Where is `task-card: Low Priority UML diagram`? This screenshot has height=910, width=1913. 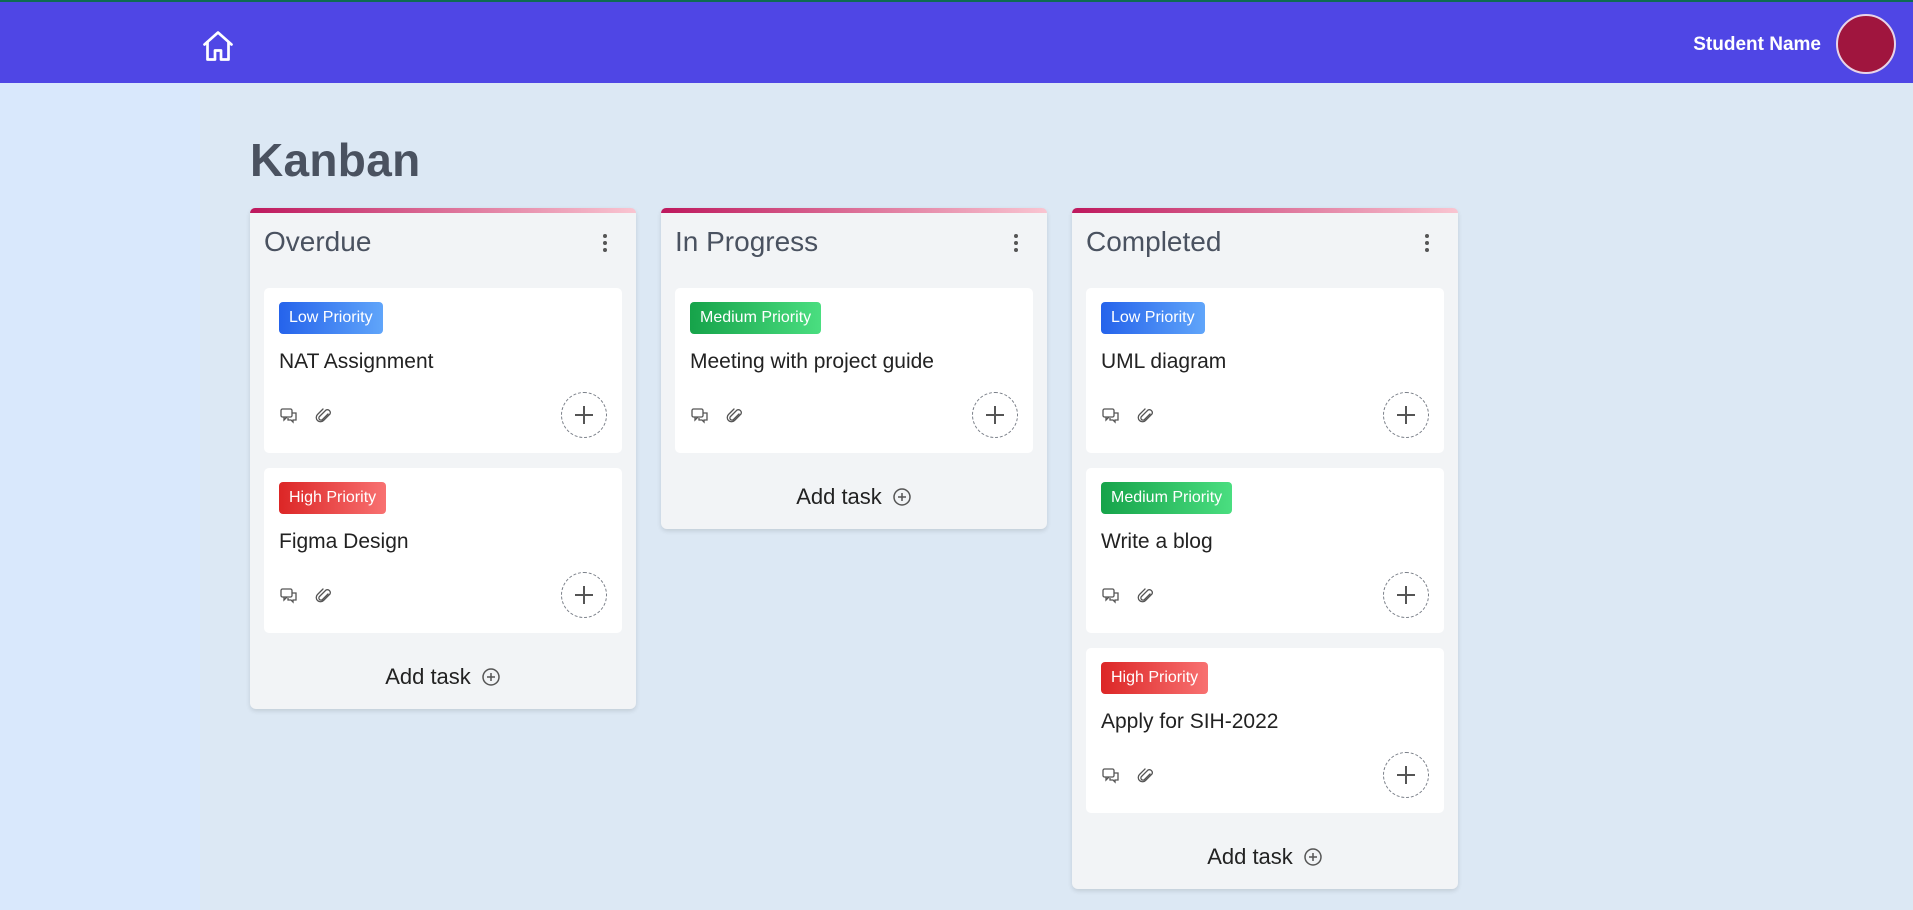
task-card: Low Priority UML diagram is located at coordinates (1265, 370).